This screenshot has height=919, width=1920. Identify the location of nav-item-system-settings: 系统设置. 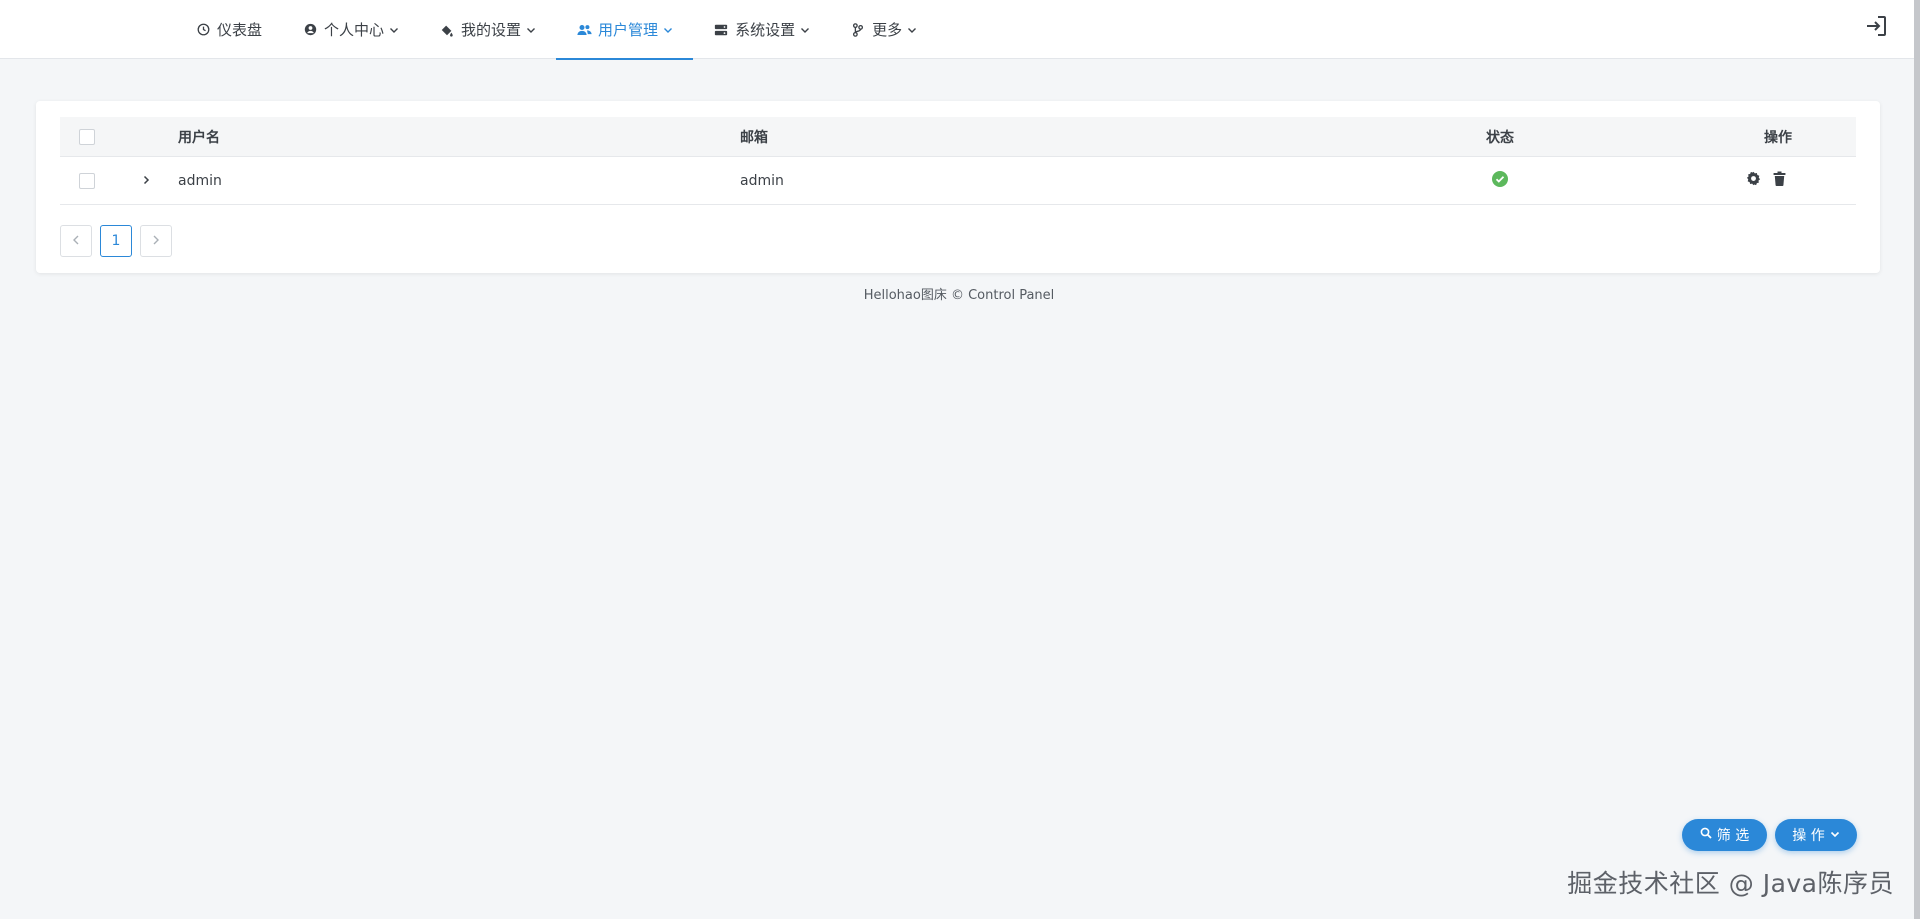
(761, 29).